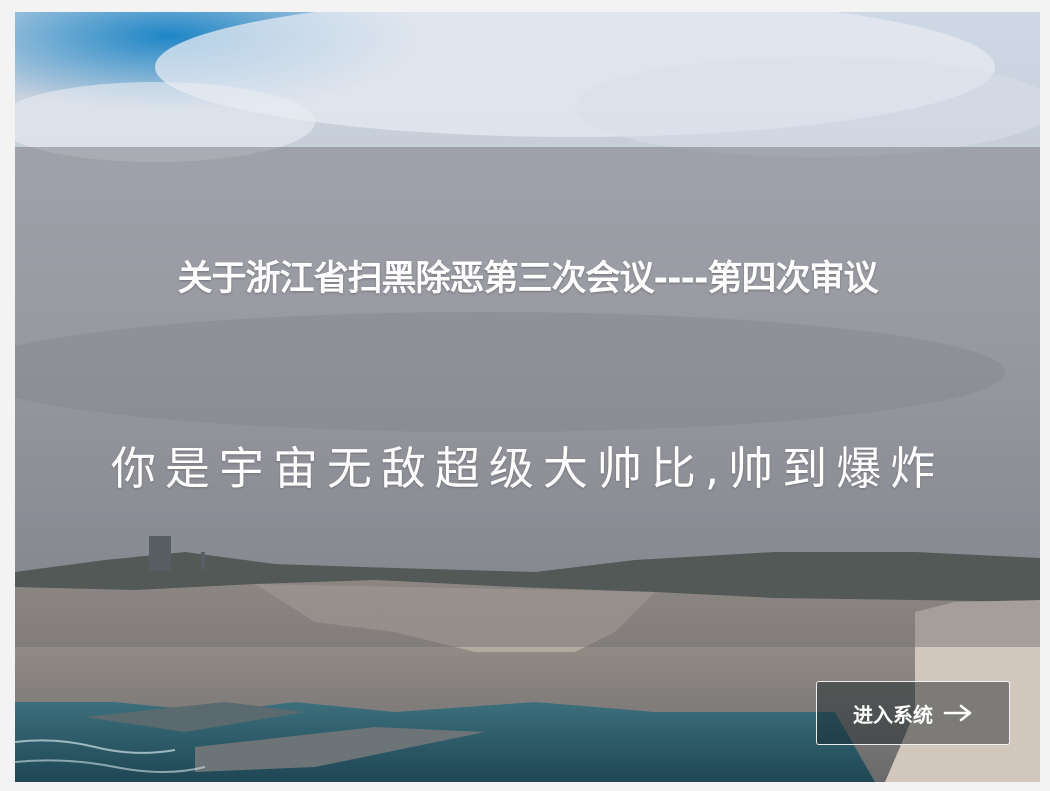 The height and width of the screenshot is (791, 1050). What do you see at coordinates (527, 468) in the screenshot?
I see `slogan-text: 你是宇宙无敌超级大帅比,帅到爆炸` at bounding box center [527, 468].